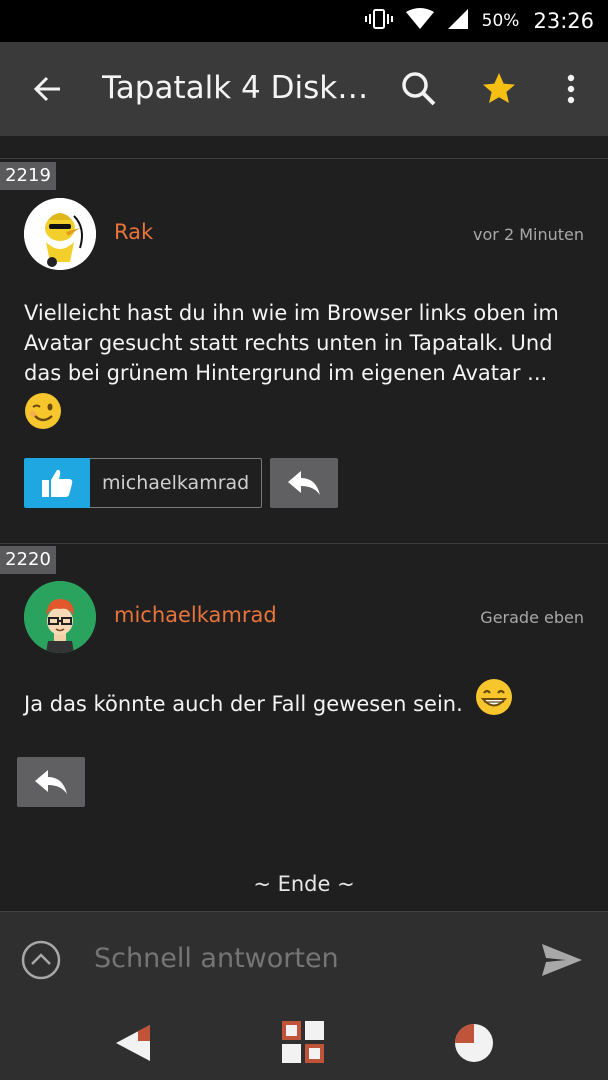 The image size is (608, 1080). Describe the element at coordinates (379, 21) in the screenshot. I see `vibrate-icon` at that location.